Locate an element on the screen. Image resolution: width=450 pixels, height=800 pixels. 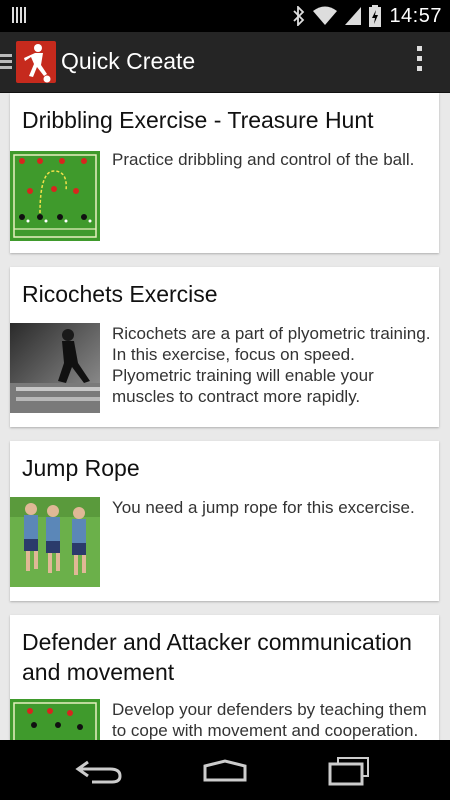
app-title: Quick Create is located at coordinates (128, 61).